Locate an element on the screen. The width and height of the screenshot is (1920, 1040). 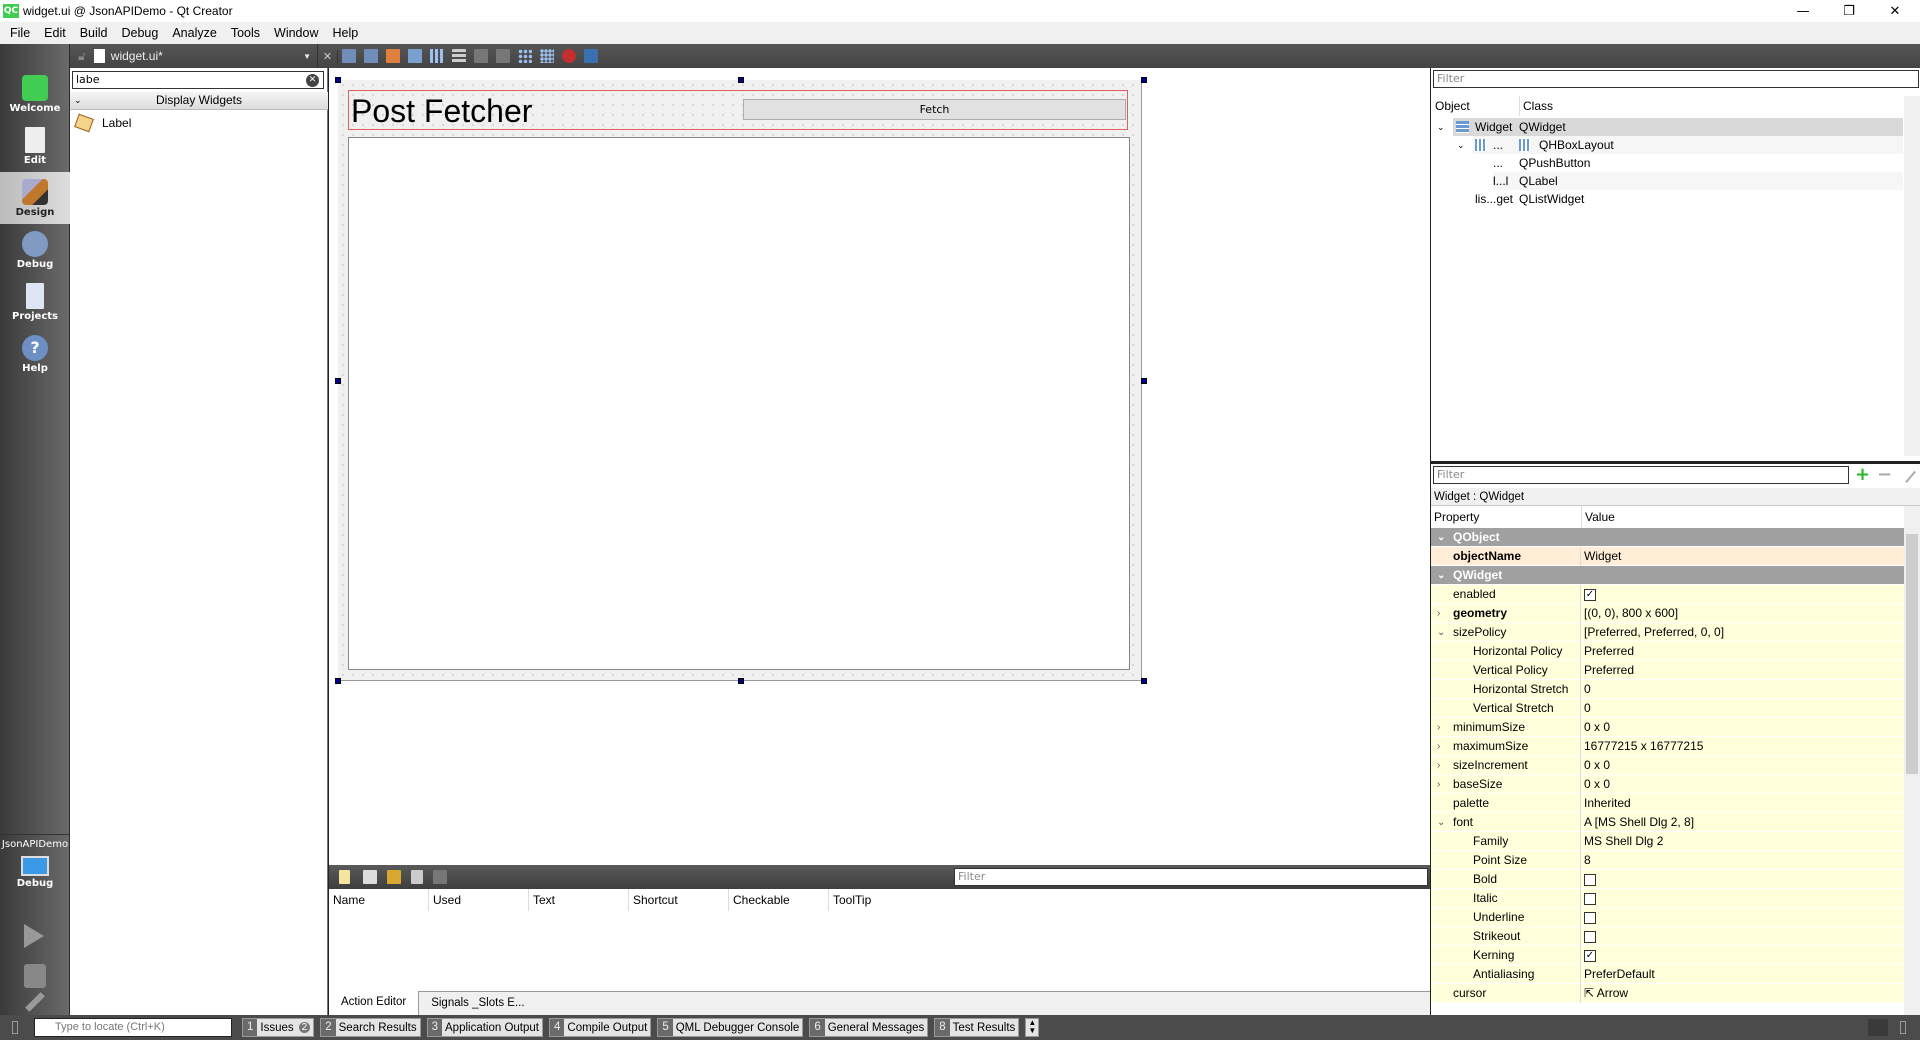
widget-item-label: Label is located at coordinates (102, 123).